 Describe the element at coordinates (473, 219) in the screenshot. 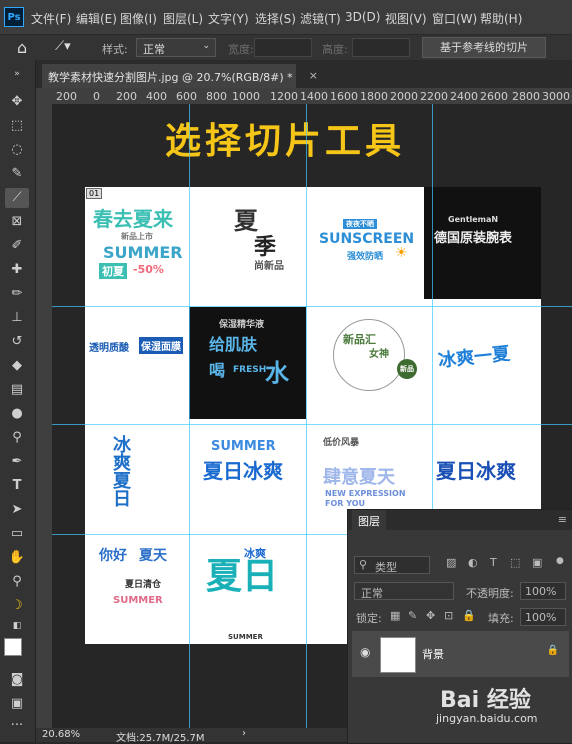

I see `cell-text: GentlemaN` at that location.